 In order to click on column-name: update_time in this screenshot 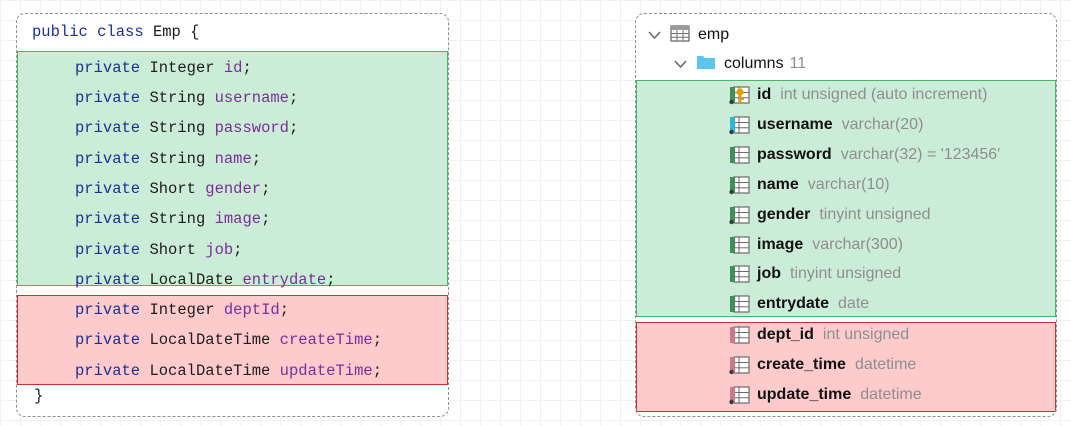, I will do `click(804, 394)`.